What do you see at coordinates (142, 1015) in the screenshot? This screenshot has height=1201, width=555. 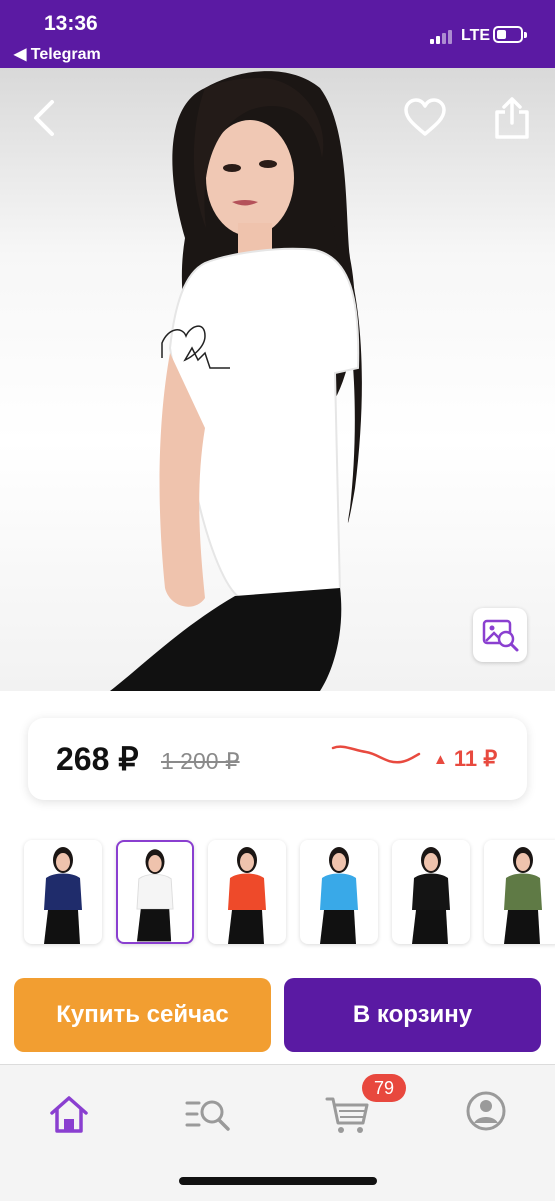 I see `buy-now-button: Купить сейчас` at bounding box center [142, 1015].